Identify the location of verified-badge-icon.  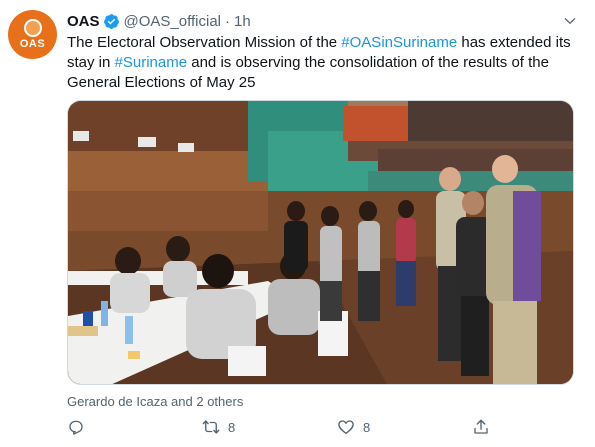
(111, 21).